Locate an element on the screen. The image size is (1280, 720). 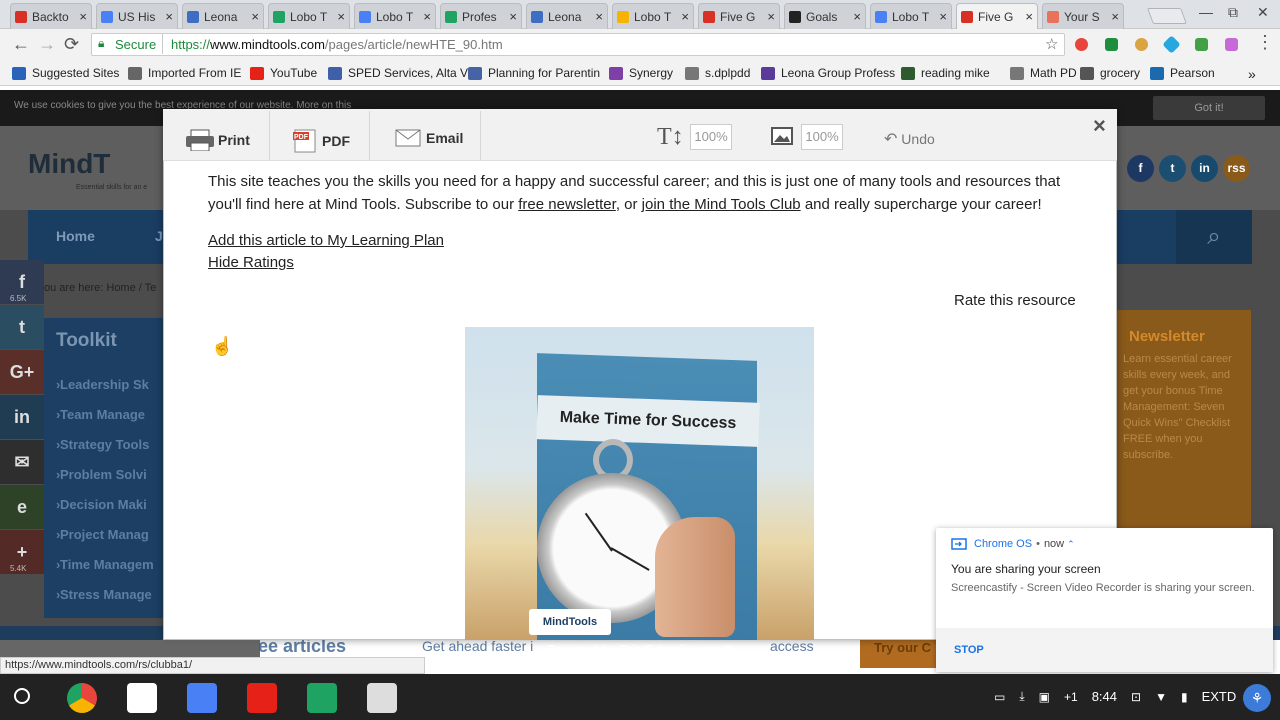
social-top-1: t is located at coordinates (1172, 168).